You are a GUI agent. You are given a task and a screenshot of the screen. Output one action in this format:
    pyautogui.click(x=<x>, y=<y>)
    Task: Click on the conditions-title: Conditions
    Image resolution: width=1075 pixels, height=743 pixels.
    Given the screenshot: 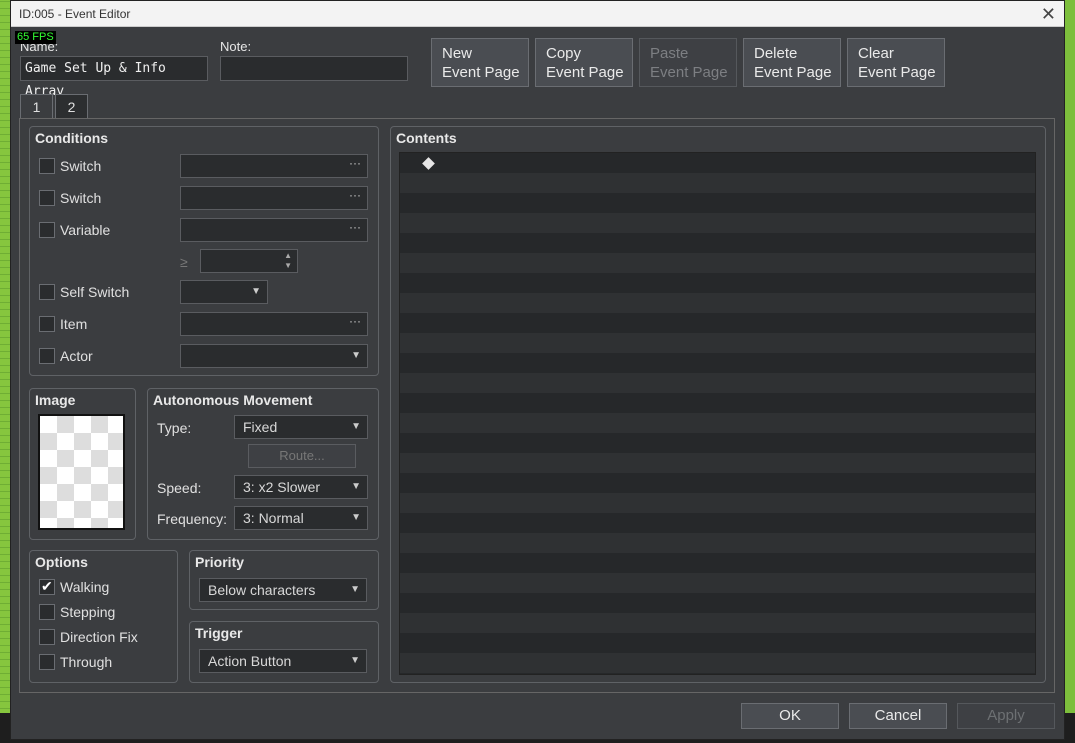 What is the action you would take?
    pyautogui.click(x=72, y=138)
    